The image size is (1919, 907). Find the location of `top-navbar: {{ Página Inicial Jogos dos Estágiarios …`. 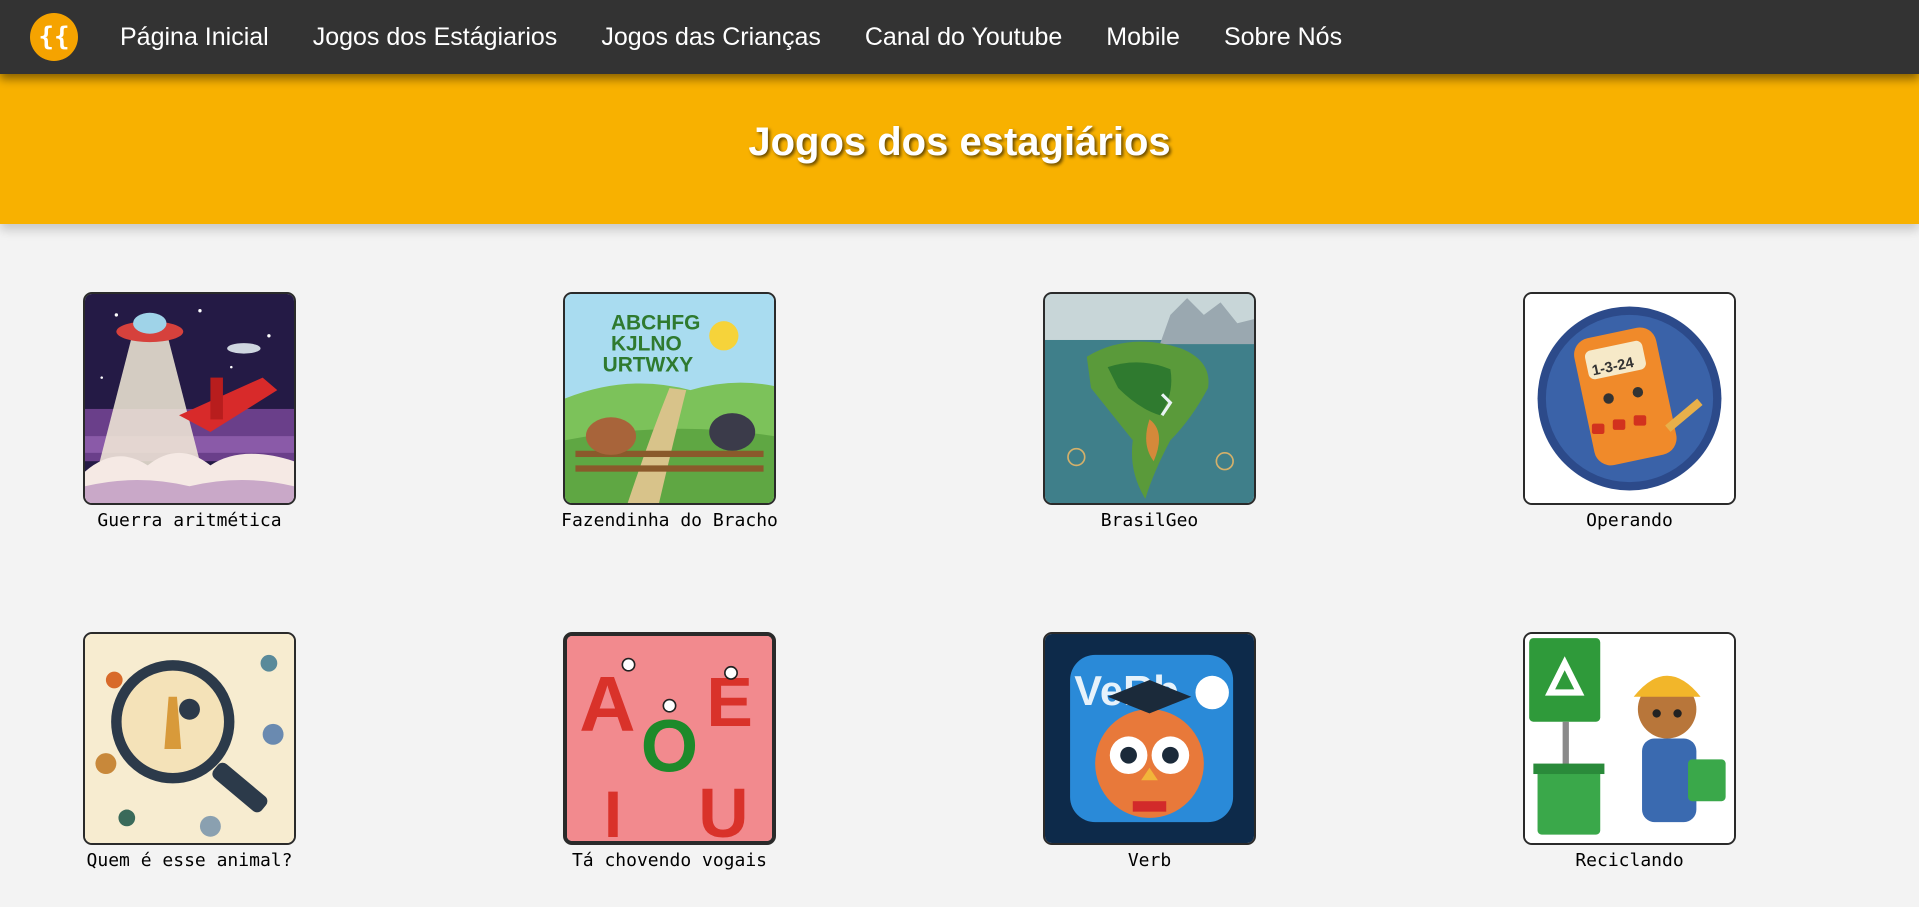

top-navbar: {{ Página Inicial Jogos dos Estágiarios … is located at coordinates (959, 37).